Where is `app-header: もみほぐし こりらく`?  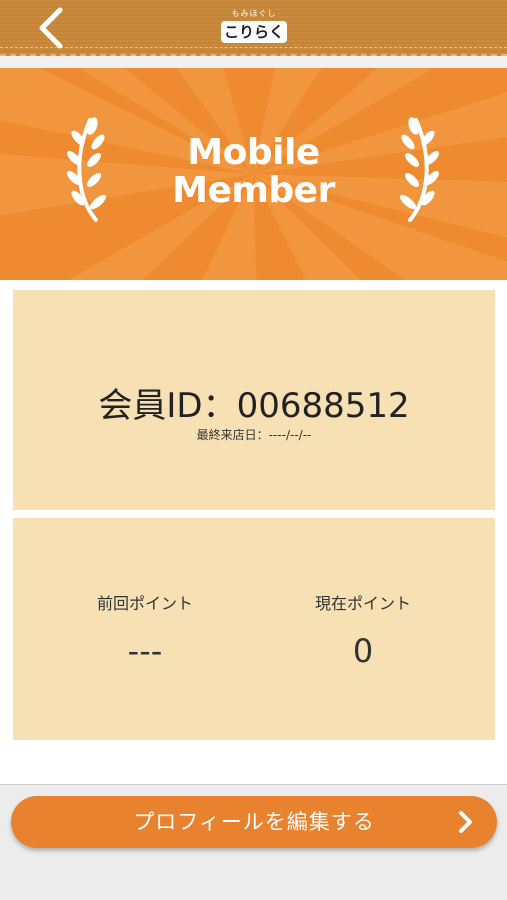 app-header: もみほぐし こりらく is located at coordinates (253, 28).